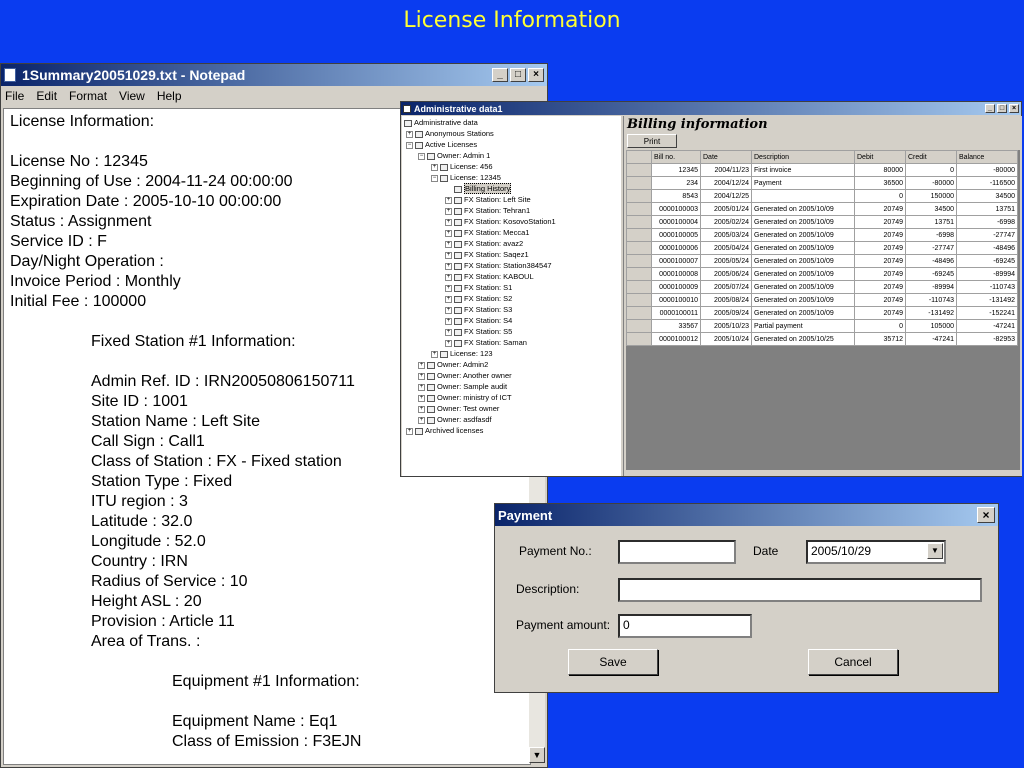 The width and height of the screenshot is (1024, 768). Describe the element at coordinates (444, 430) in the screenshot. I see `tree-item: + Archived licenses` at that location.